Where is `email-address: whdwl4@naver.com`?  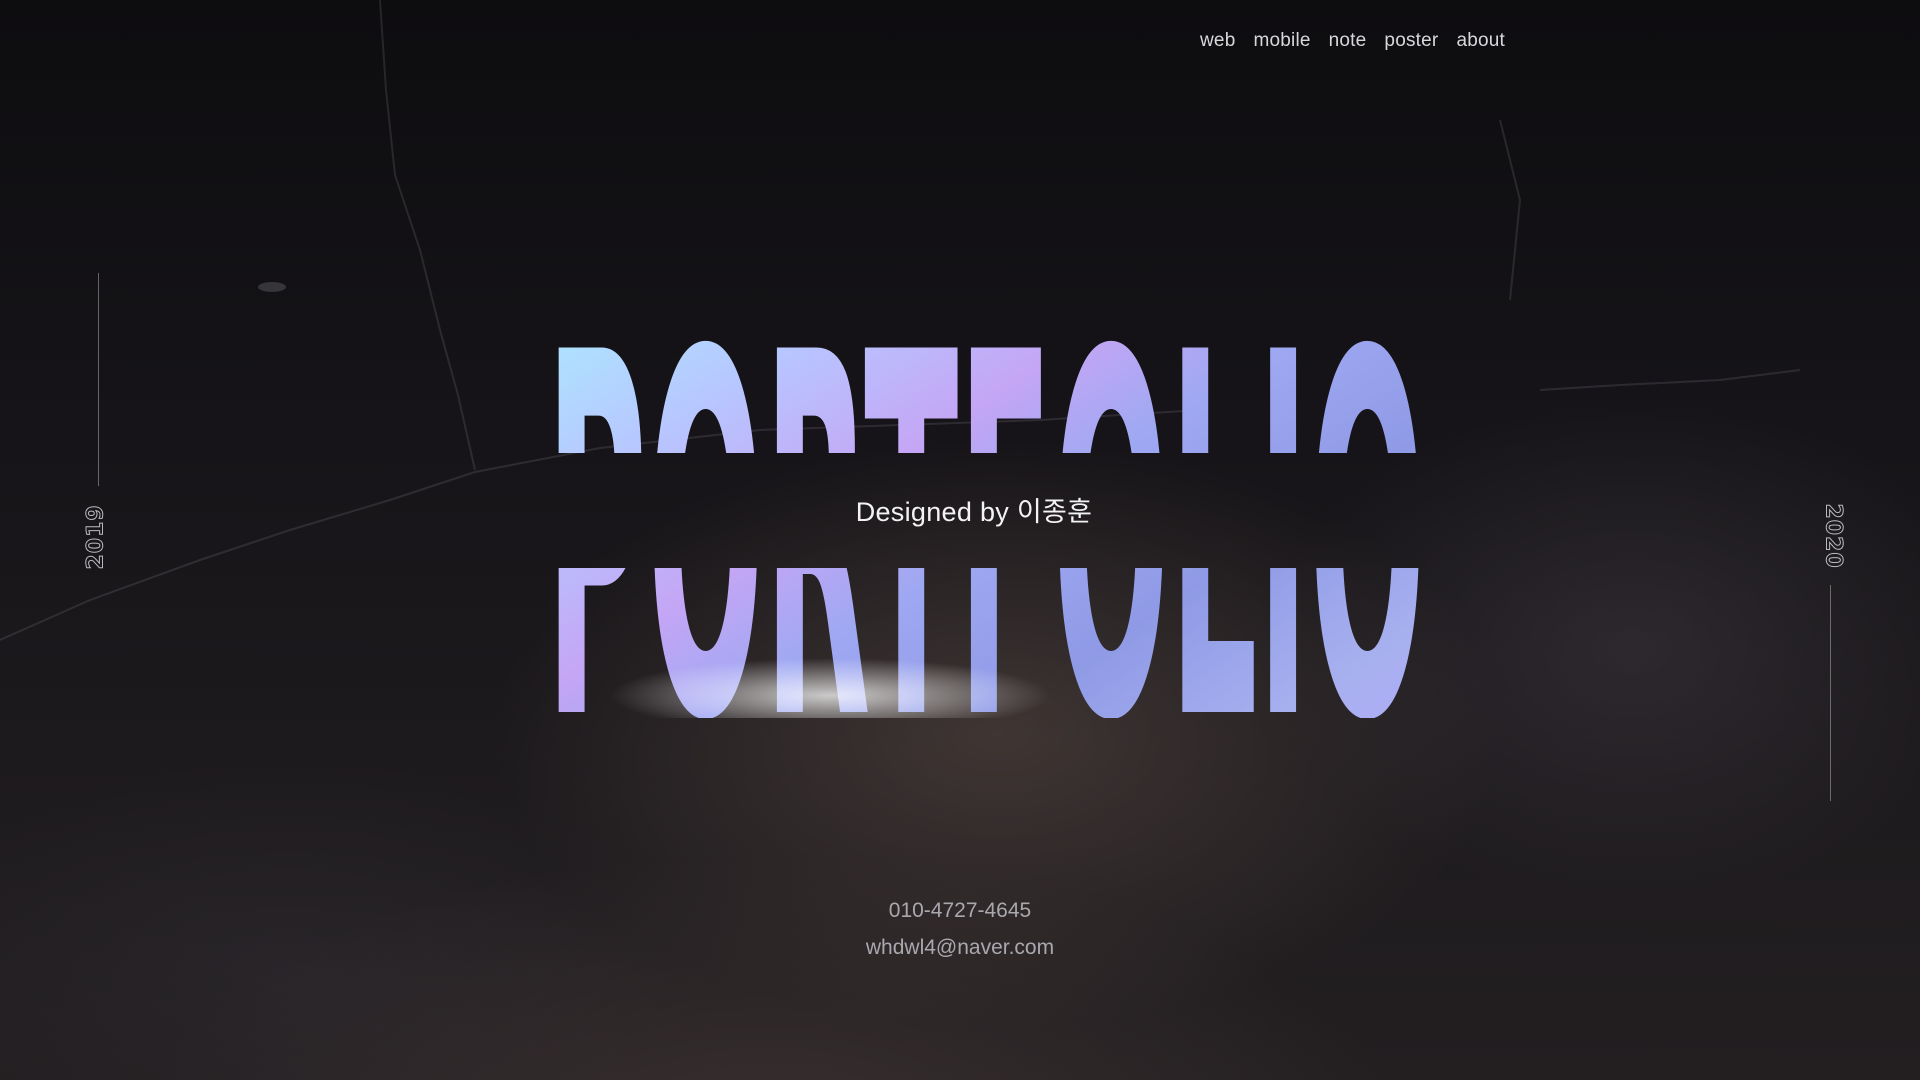
email-address: whdwl4@naver.com is located at coordinates (960, 947).